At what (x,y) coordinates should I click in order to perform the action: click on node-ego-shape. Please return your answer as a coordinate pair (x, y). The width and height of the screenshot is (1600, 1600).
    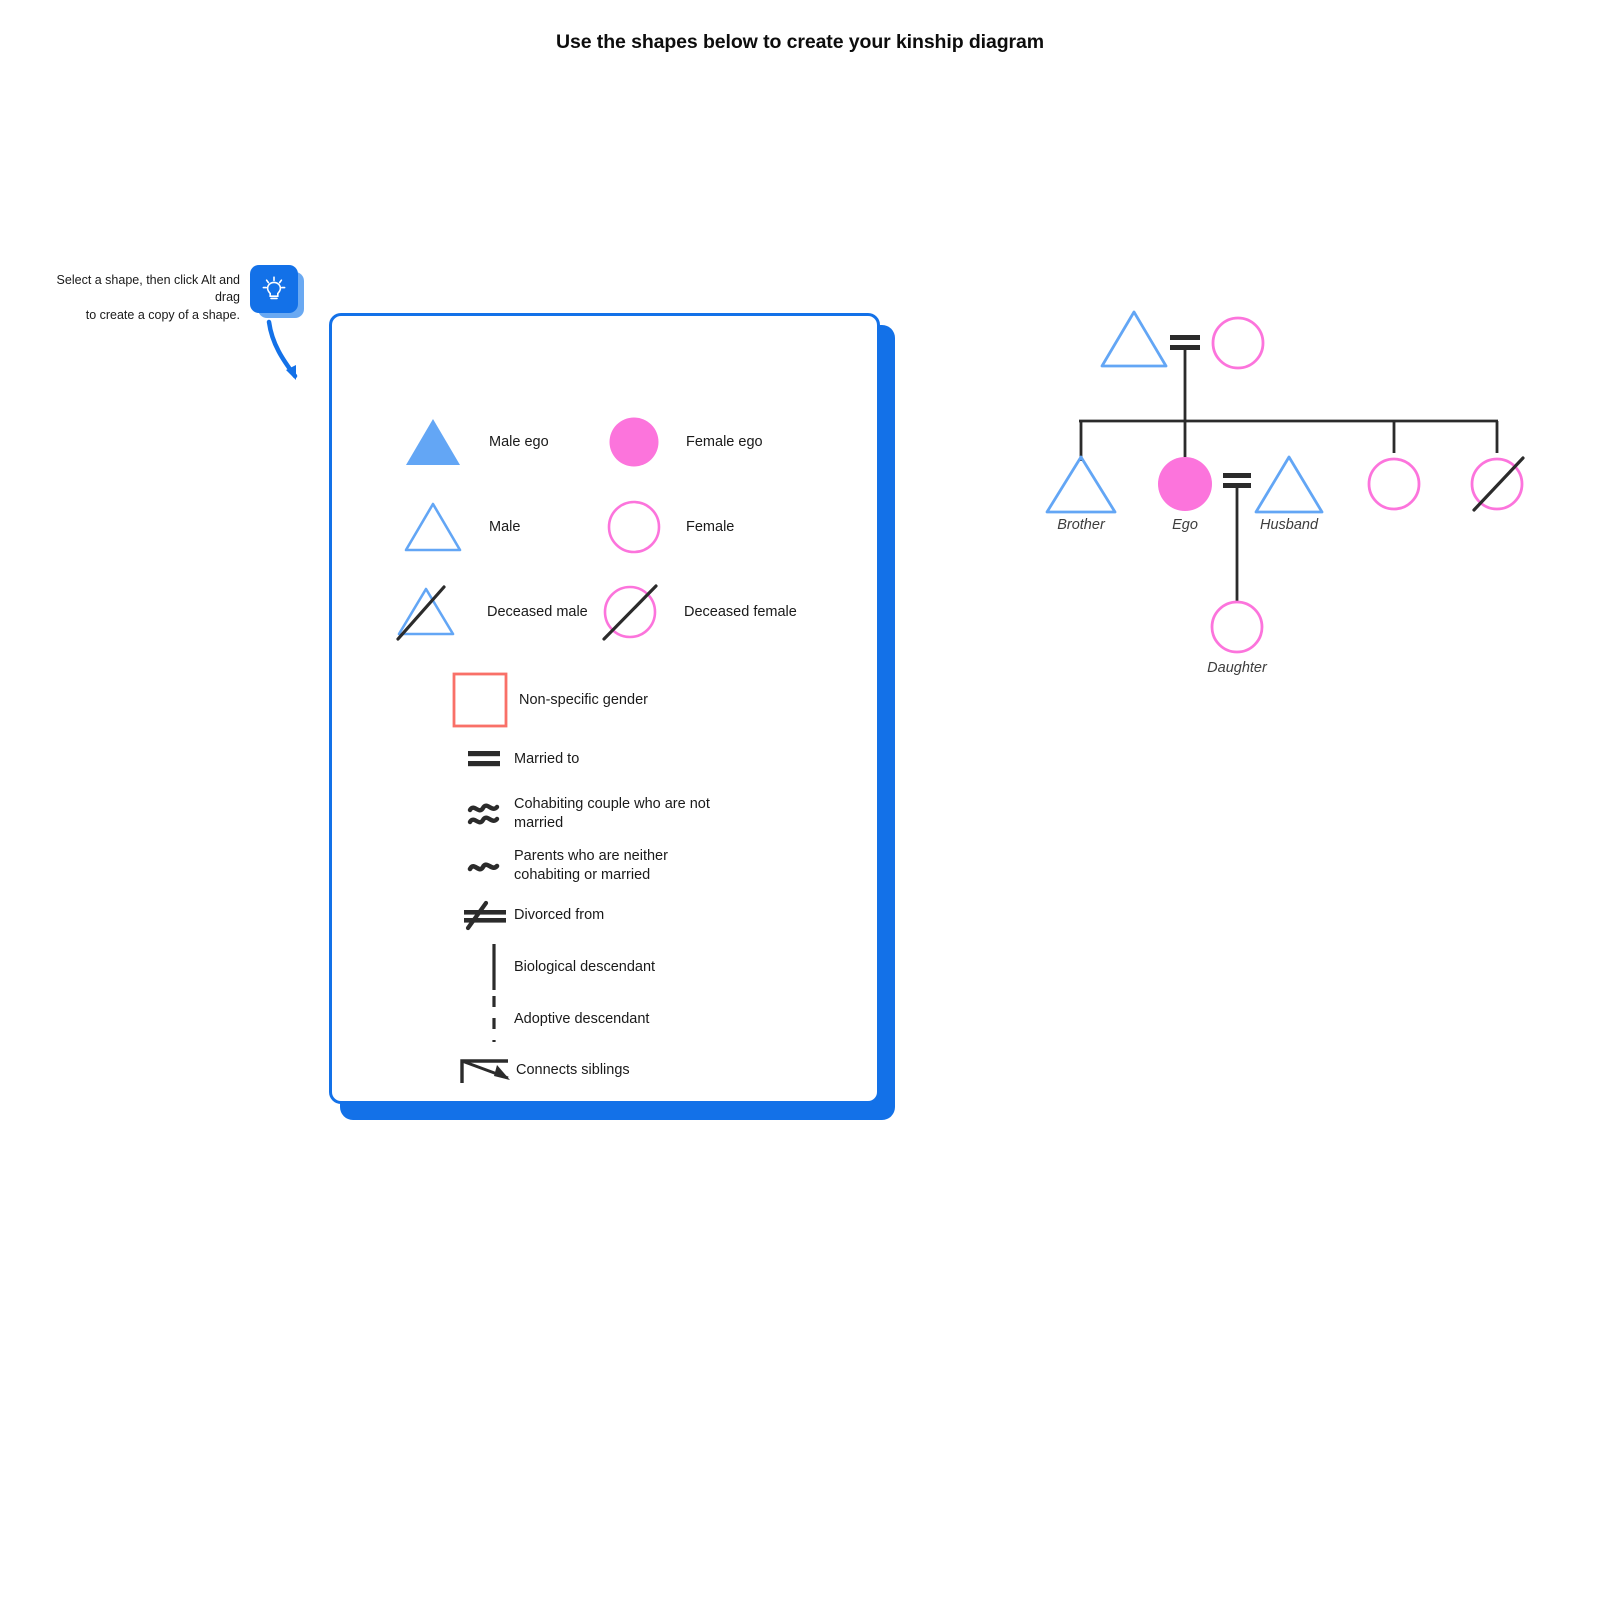
    Looking at the image, I should click on (1185, 484).